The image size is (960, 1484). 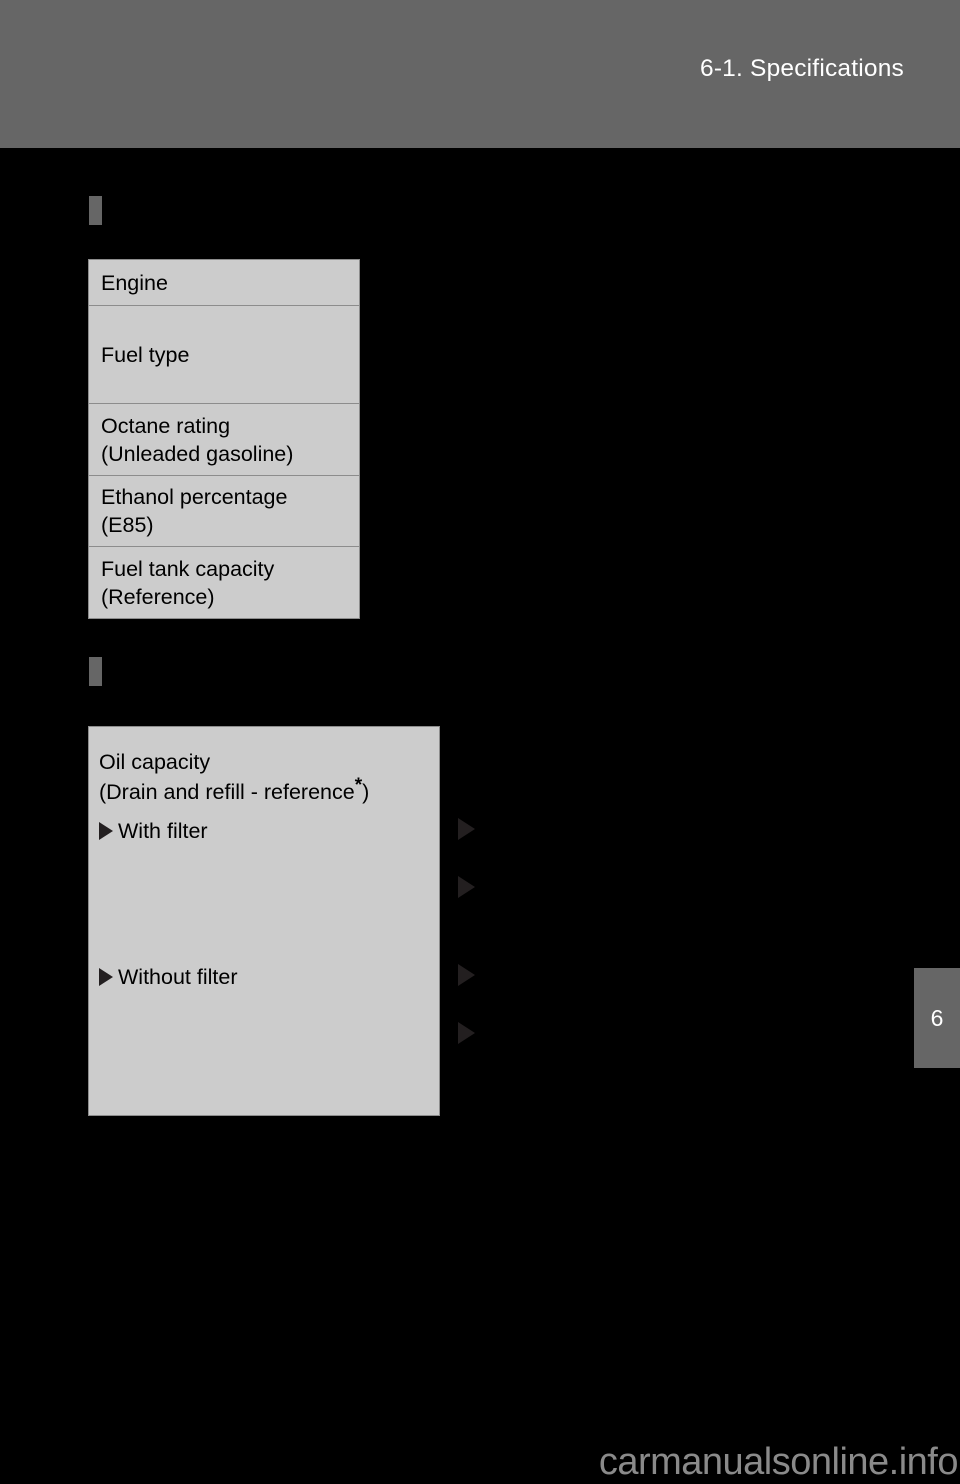 I want to click on table-row: Octane rating (Unleaded gasoline), so click(x=224, y=440).